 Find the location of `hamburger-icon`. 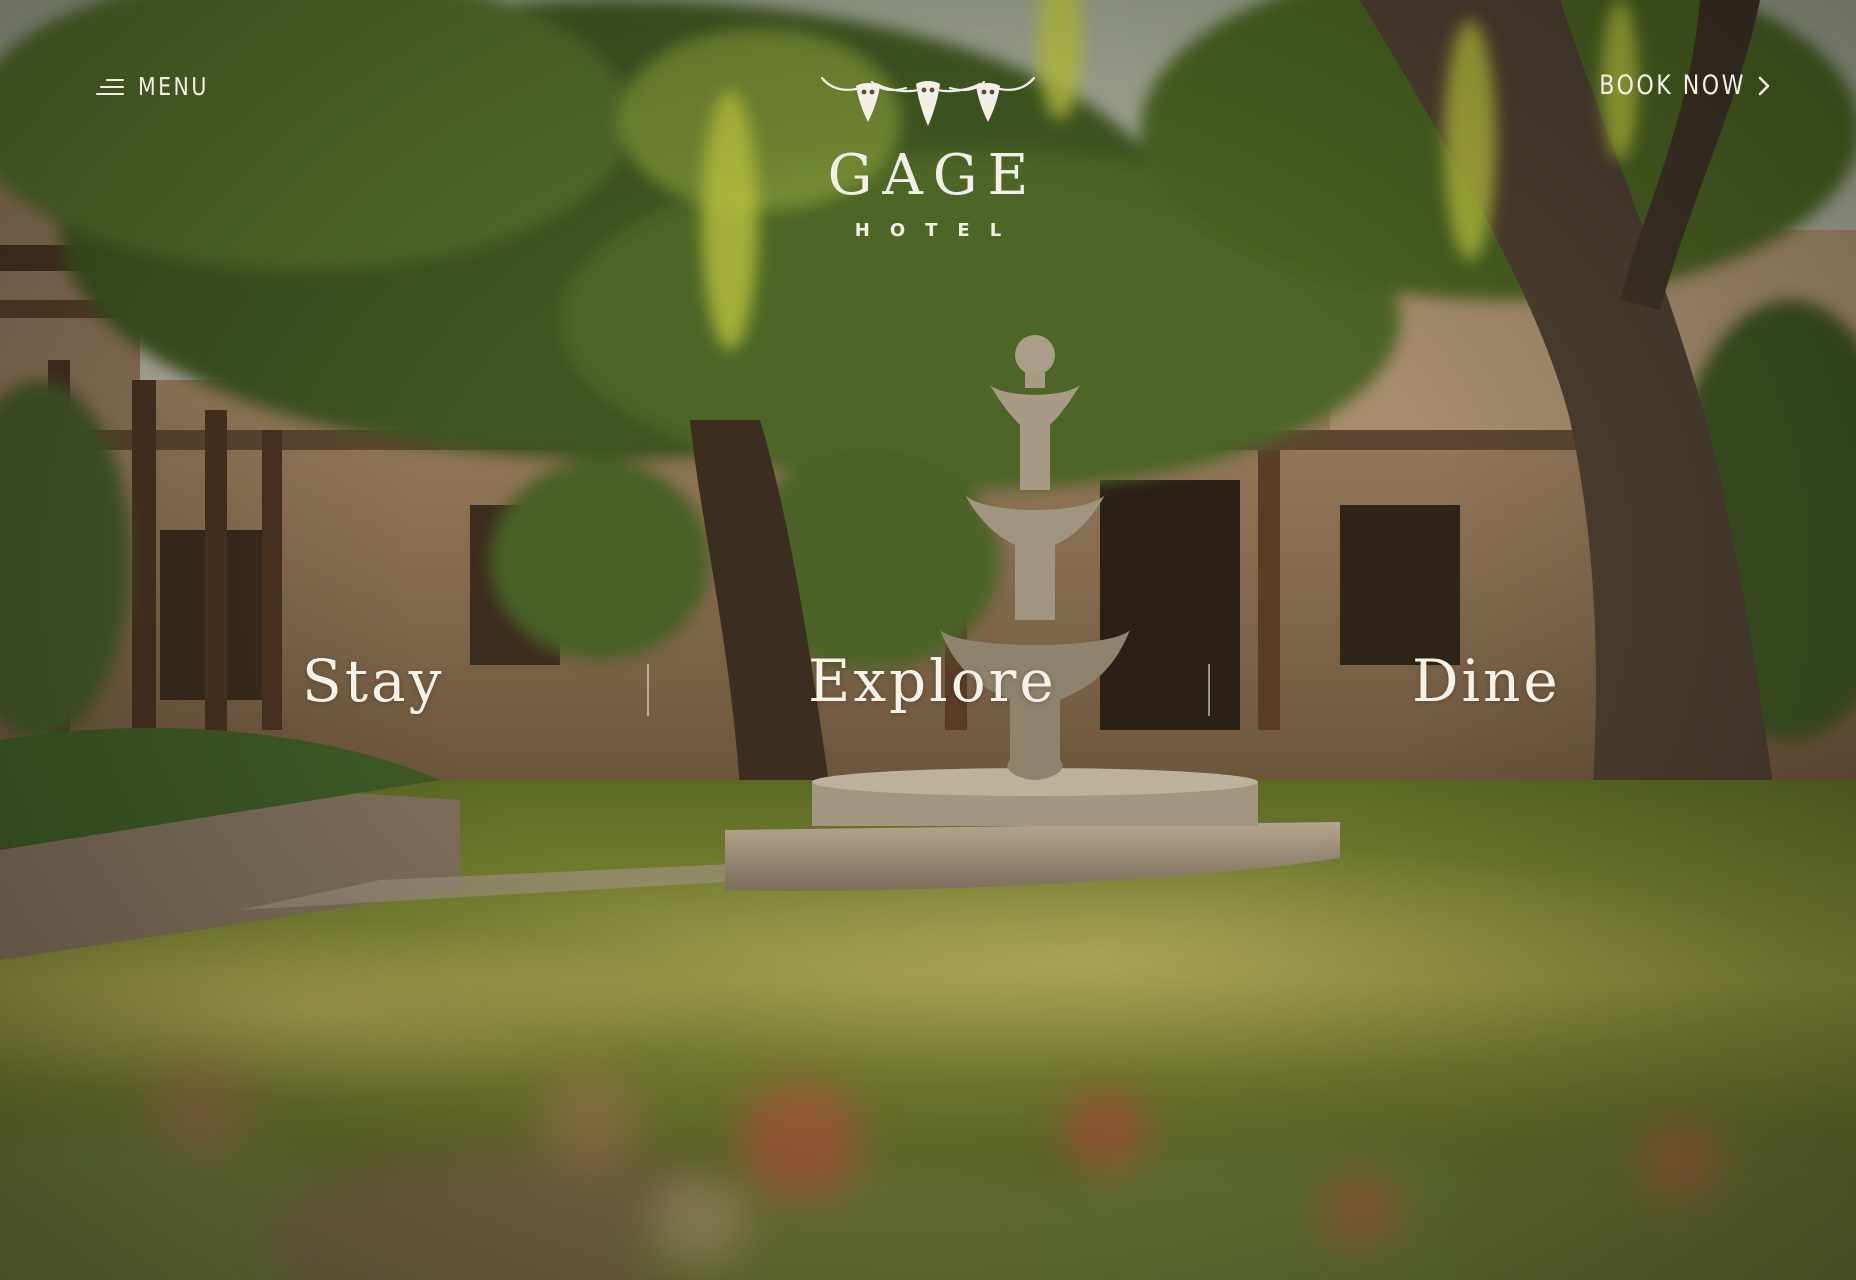

hamburger-icon is located at coordinates (110, 87).